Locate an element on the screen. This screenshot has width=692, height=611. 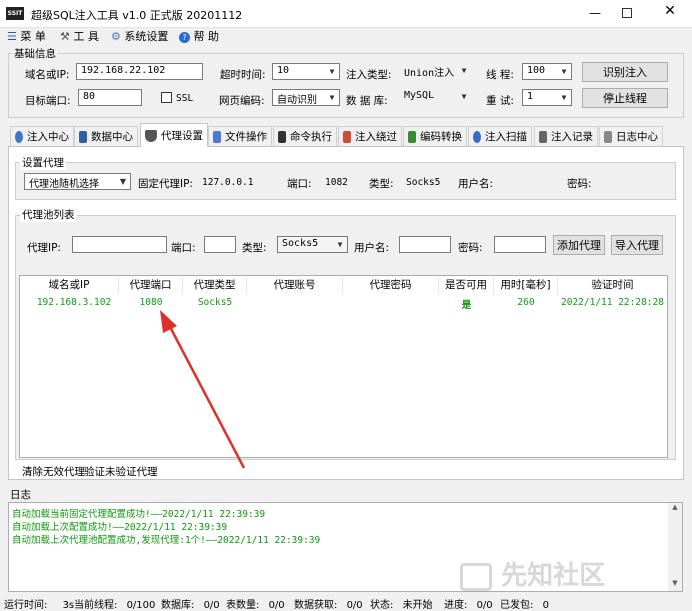
scroll-up-icon: ▲ is located at coordinates (675, 509).